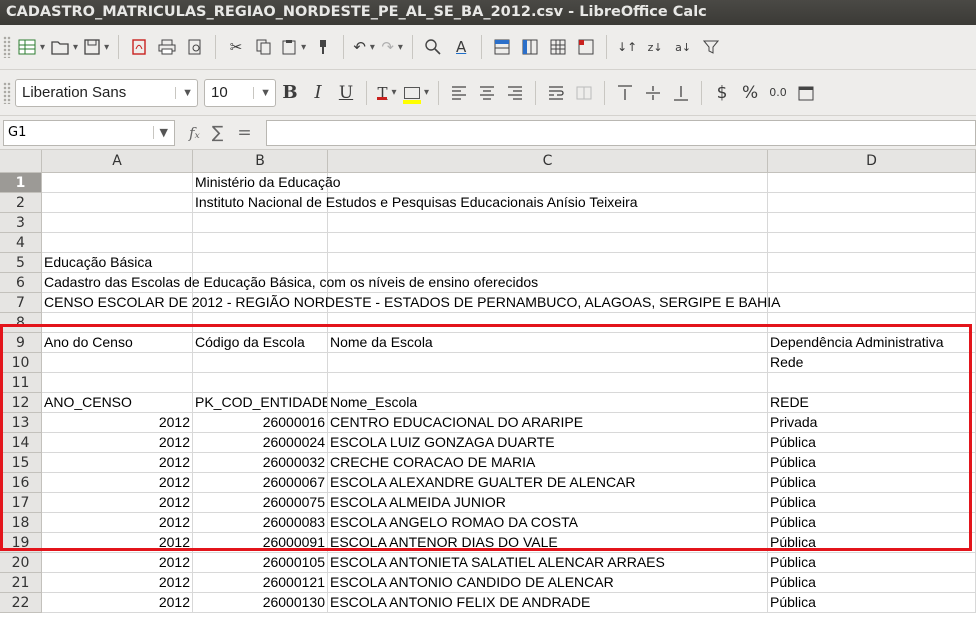 The height and width of the screenshot is (621, 976). Describe the element at coordinates (711, 47) in the screenshot. I see `filter-icon` at that location.